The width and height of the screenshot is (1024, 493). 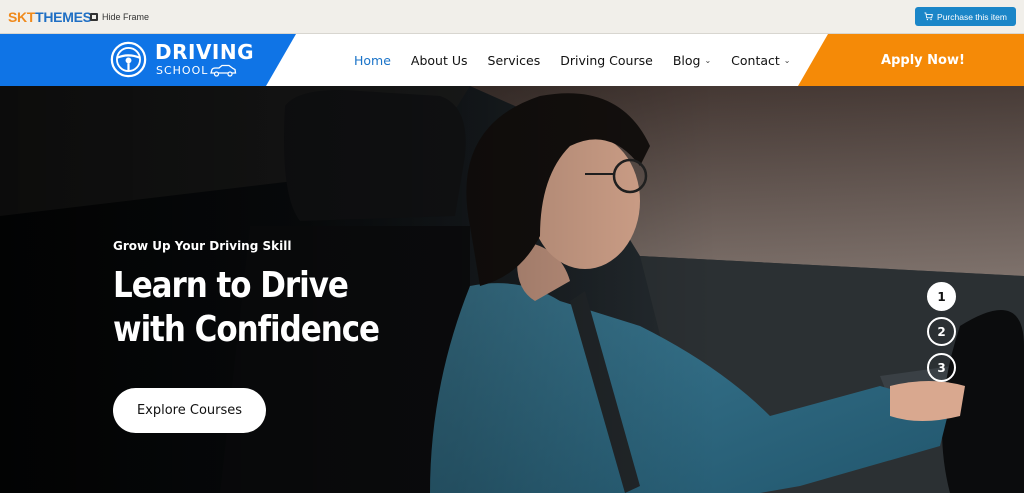 I want to click on logo-block: DRIVING SCHOOL, so click(x=148, y=60).